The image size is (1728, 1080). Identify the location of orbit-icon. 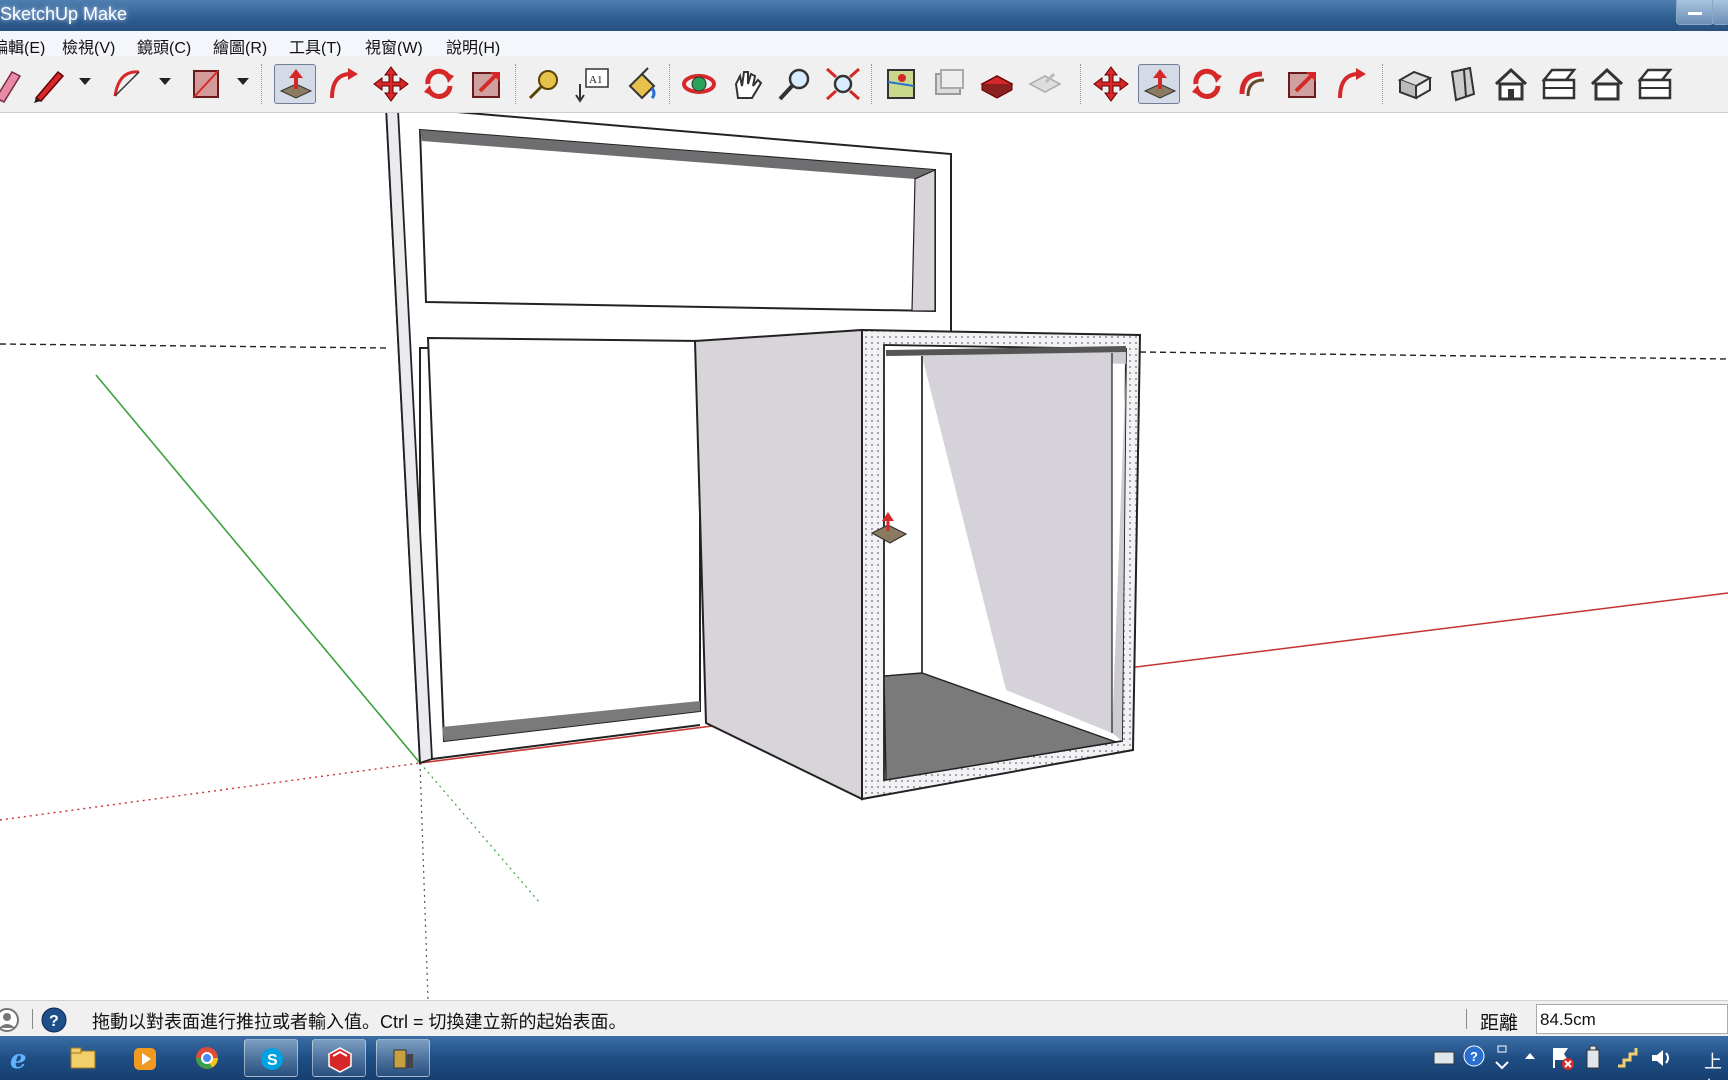
(699, 84).